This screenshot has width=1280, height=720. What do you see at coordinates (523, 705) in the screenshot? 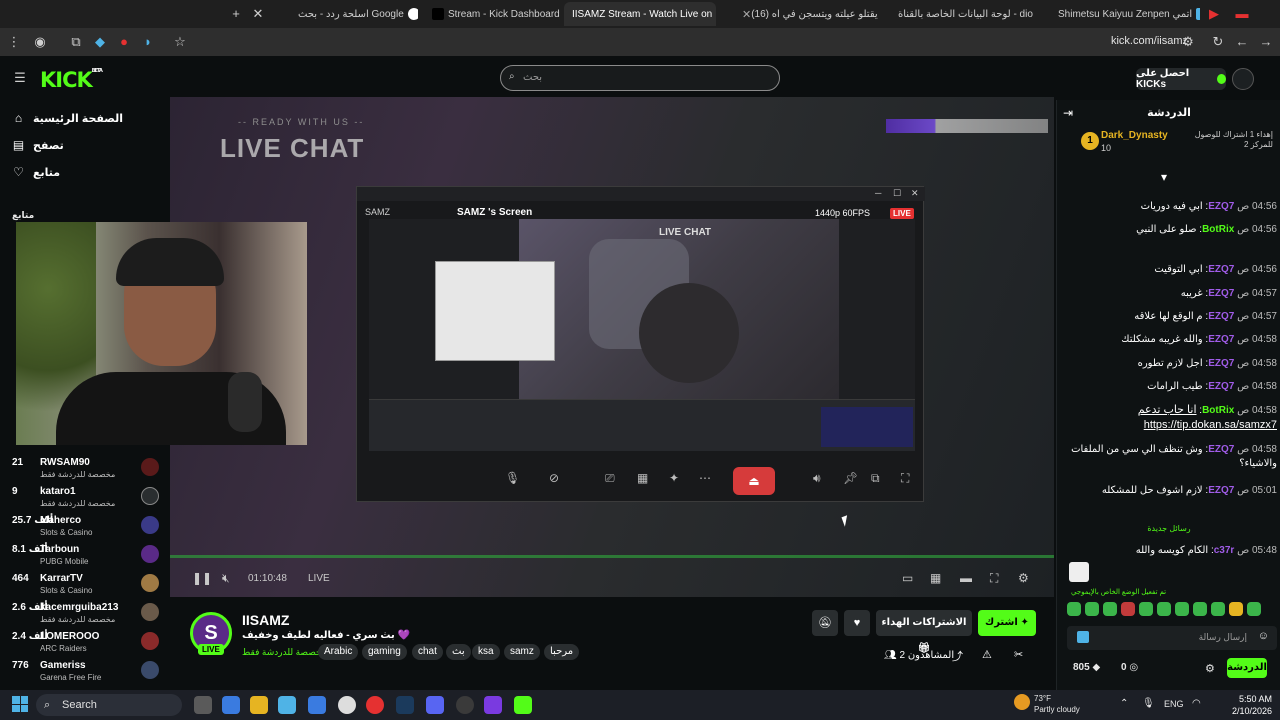
I see `kick-app-icon` at bounding box center [523, 705].